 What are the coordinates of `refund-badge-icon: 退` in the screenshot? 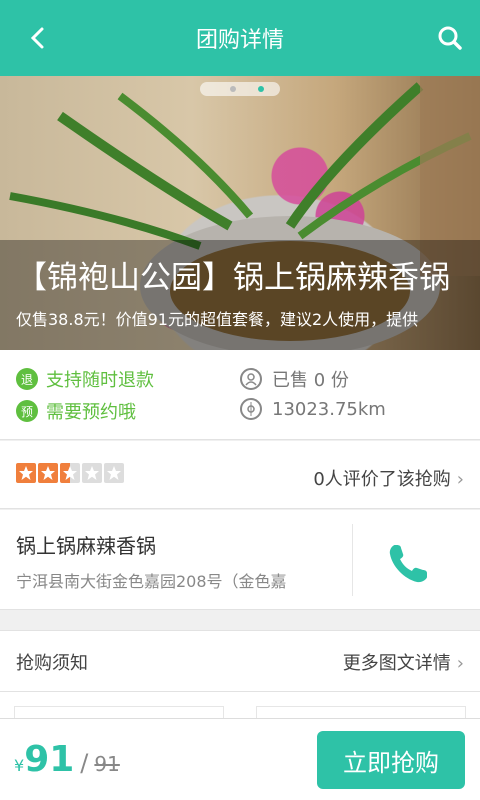 It's located at (27, 379).